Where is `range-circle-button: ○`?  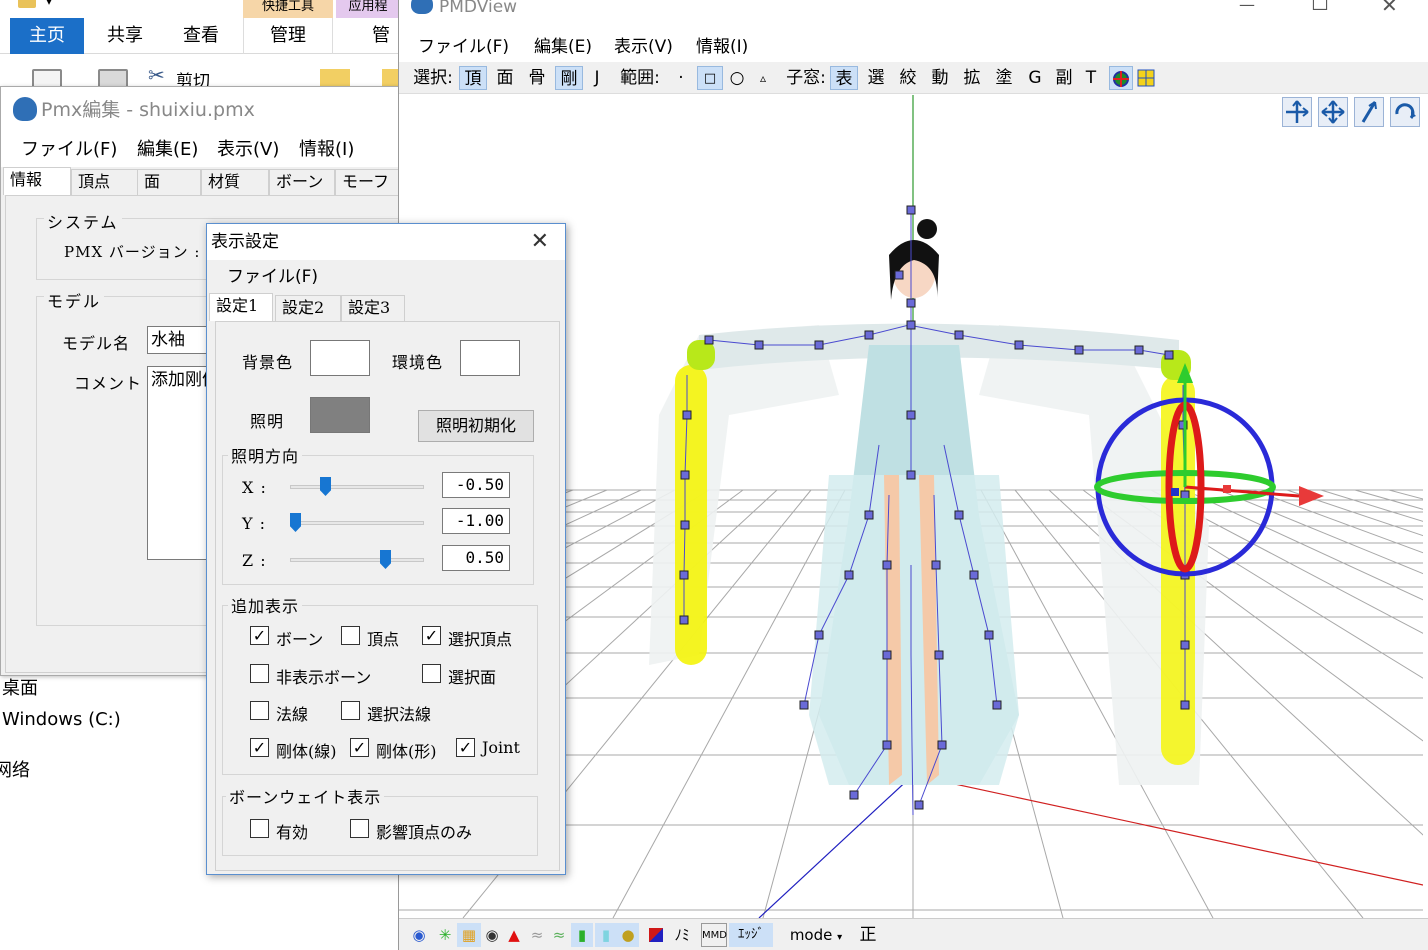
range-circle-button: ○ is located at coordinates (737, 78).